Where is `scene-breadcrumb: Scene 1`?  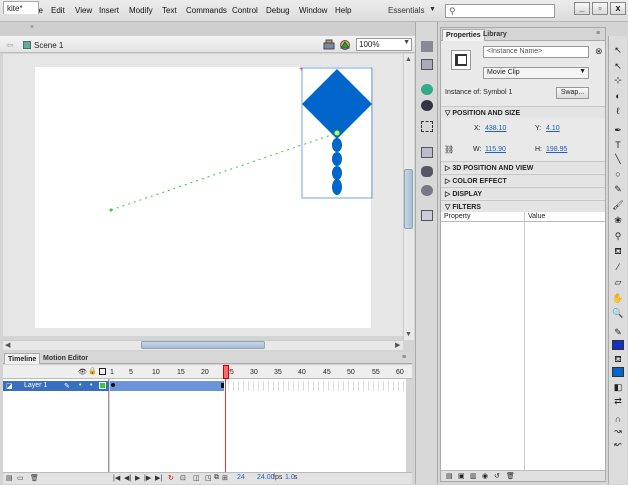 scene-breadcrumb: Scene 1 is located at coordinates (48, 45).